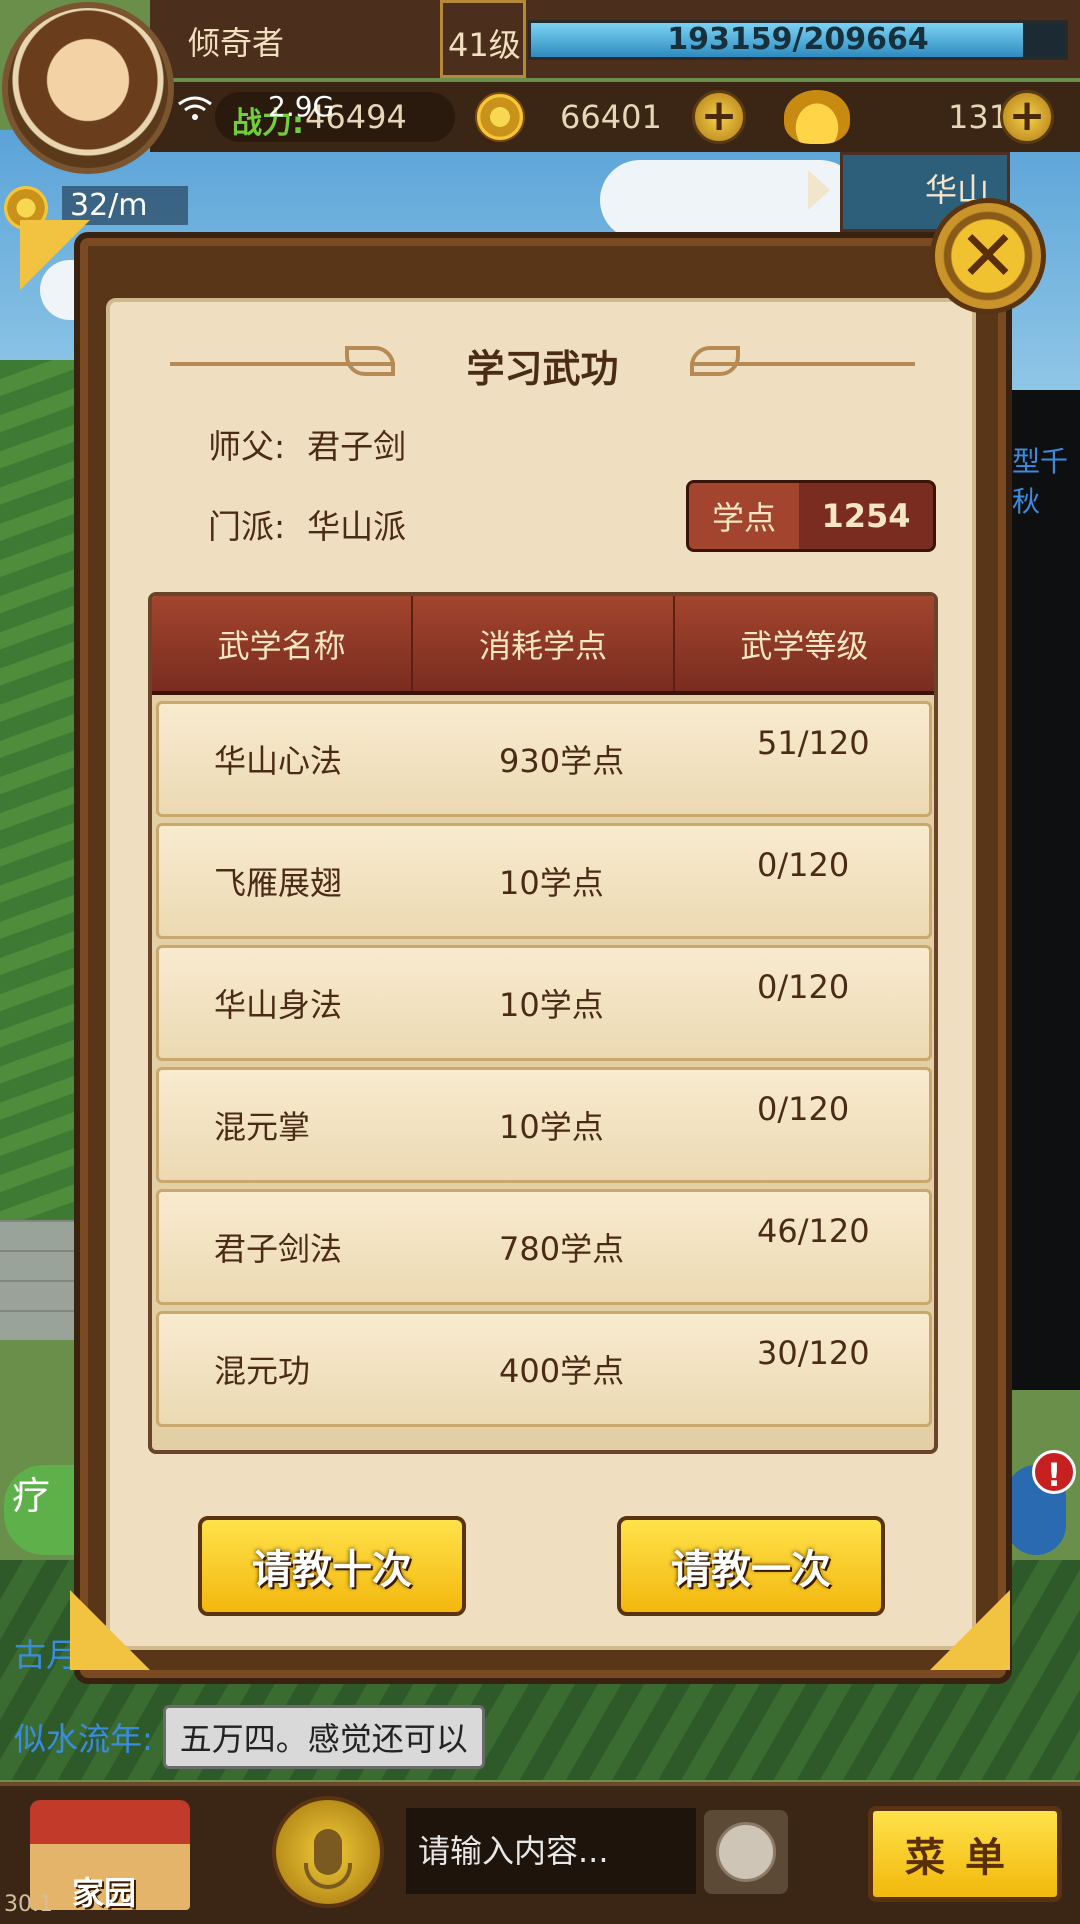 This screenshot has height=1924, width=1080. I want to click on coin-icon, so click(500, 117).